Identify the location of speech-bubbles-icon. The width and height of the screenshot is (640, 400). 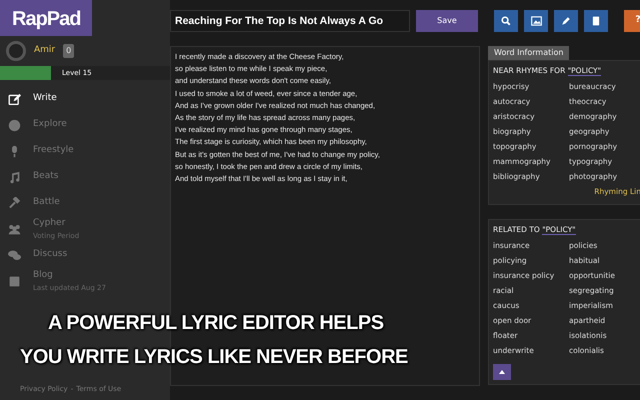
(14, 255).